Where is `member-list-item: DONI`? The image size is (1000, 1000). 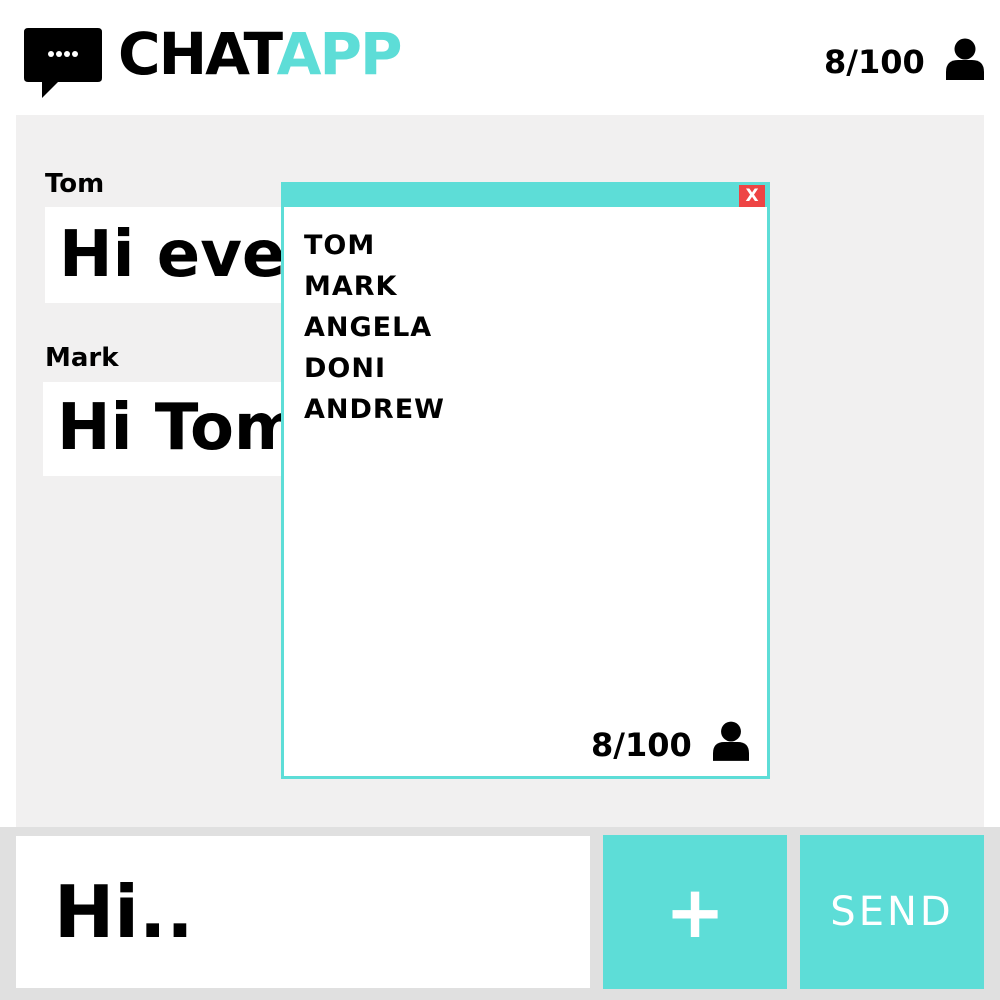 member-list-item: DONI is located at coordinates (374, 368).